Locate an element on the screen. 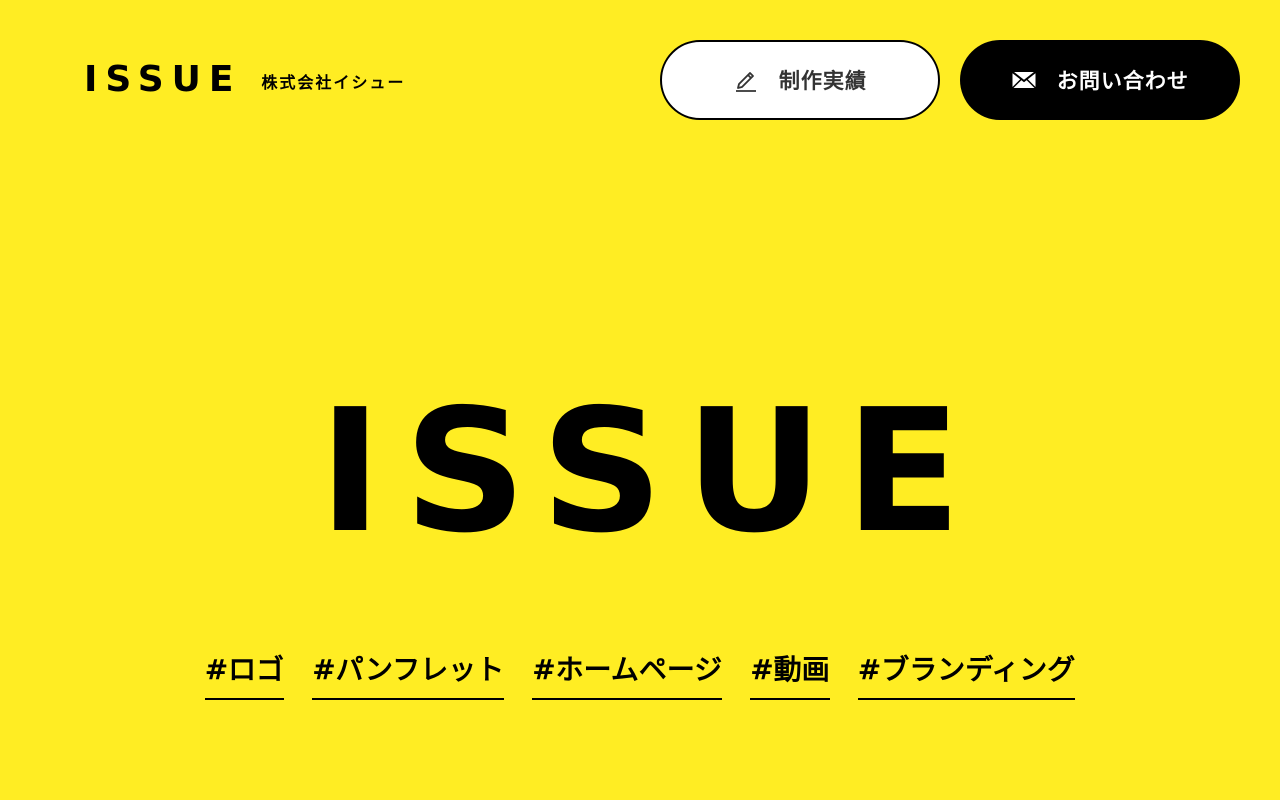 The height and width of the screenshot is (800, 1280). works-button: 制作実績 is located at coordinates (800, 80).